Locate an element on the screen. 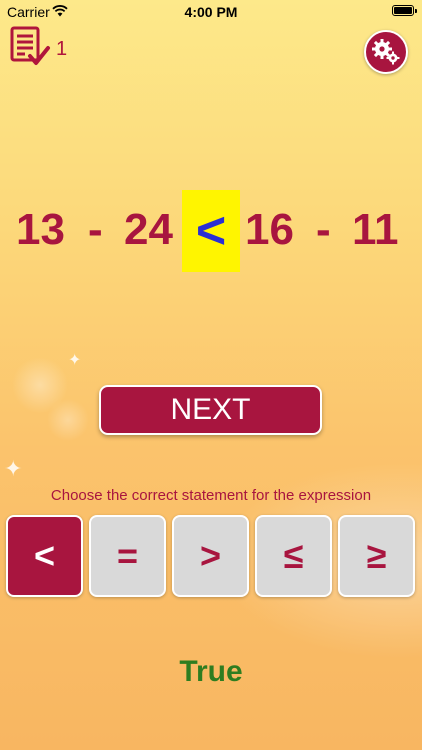 The height and width of the screenshot is (750, 422). expression-left-b: 24 is located at coordinates (148, 229).